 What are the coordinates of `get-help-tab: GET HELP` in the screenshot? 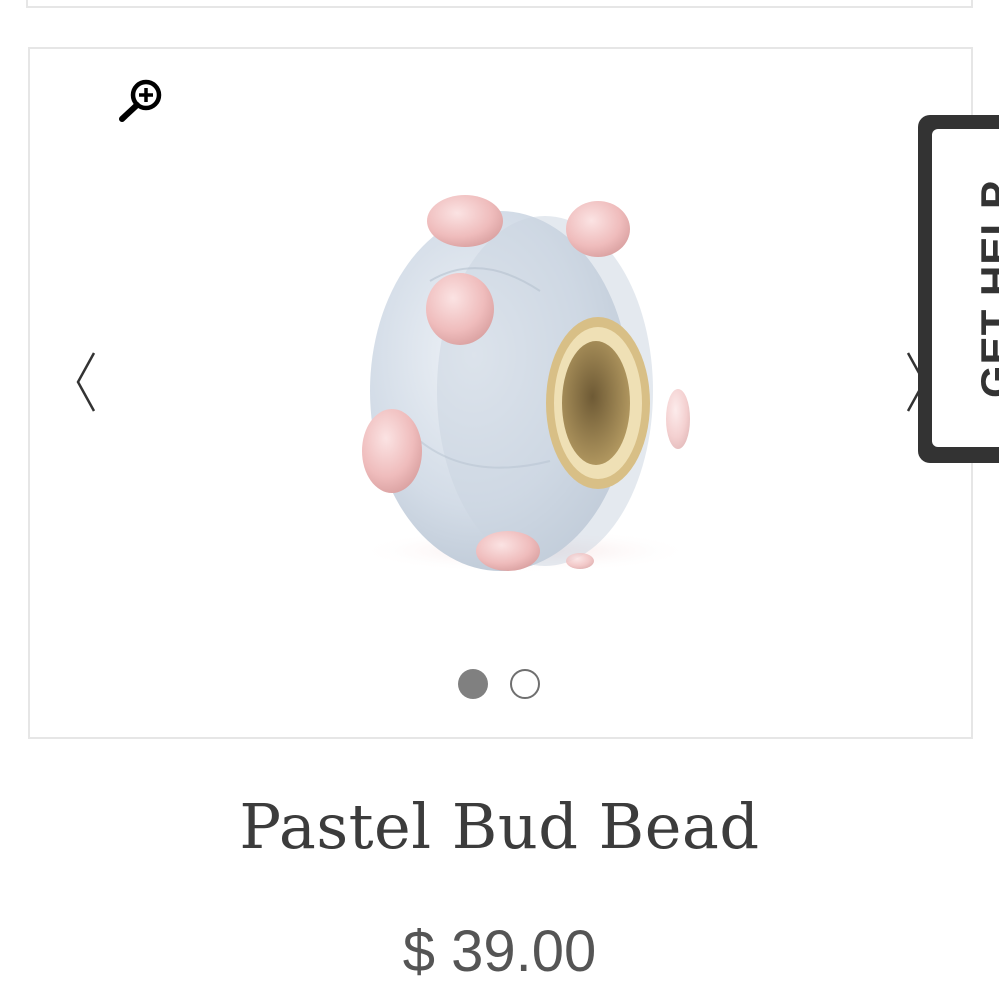 It's located at (958, 289).